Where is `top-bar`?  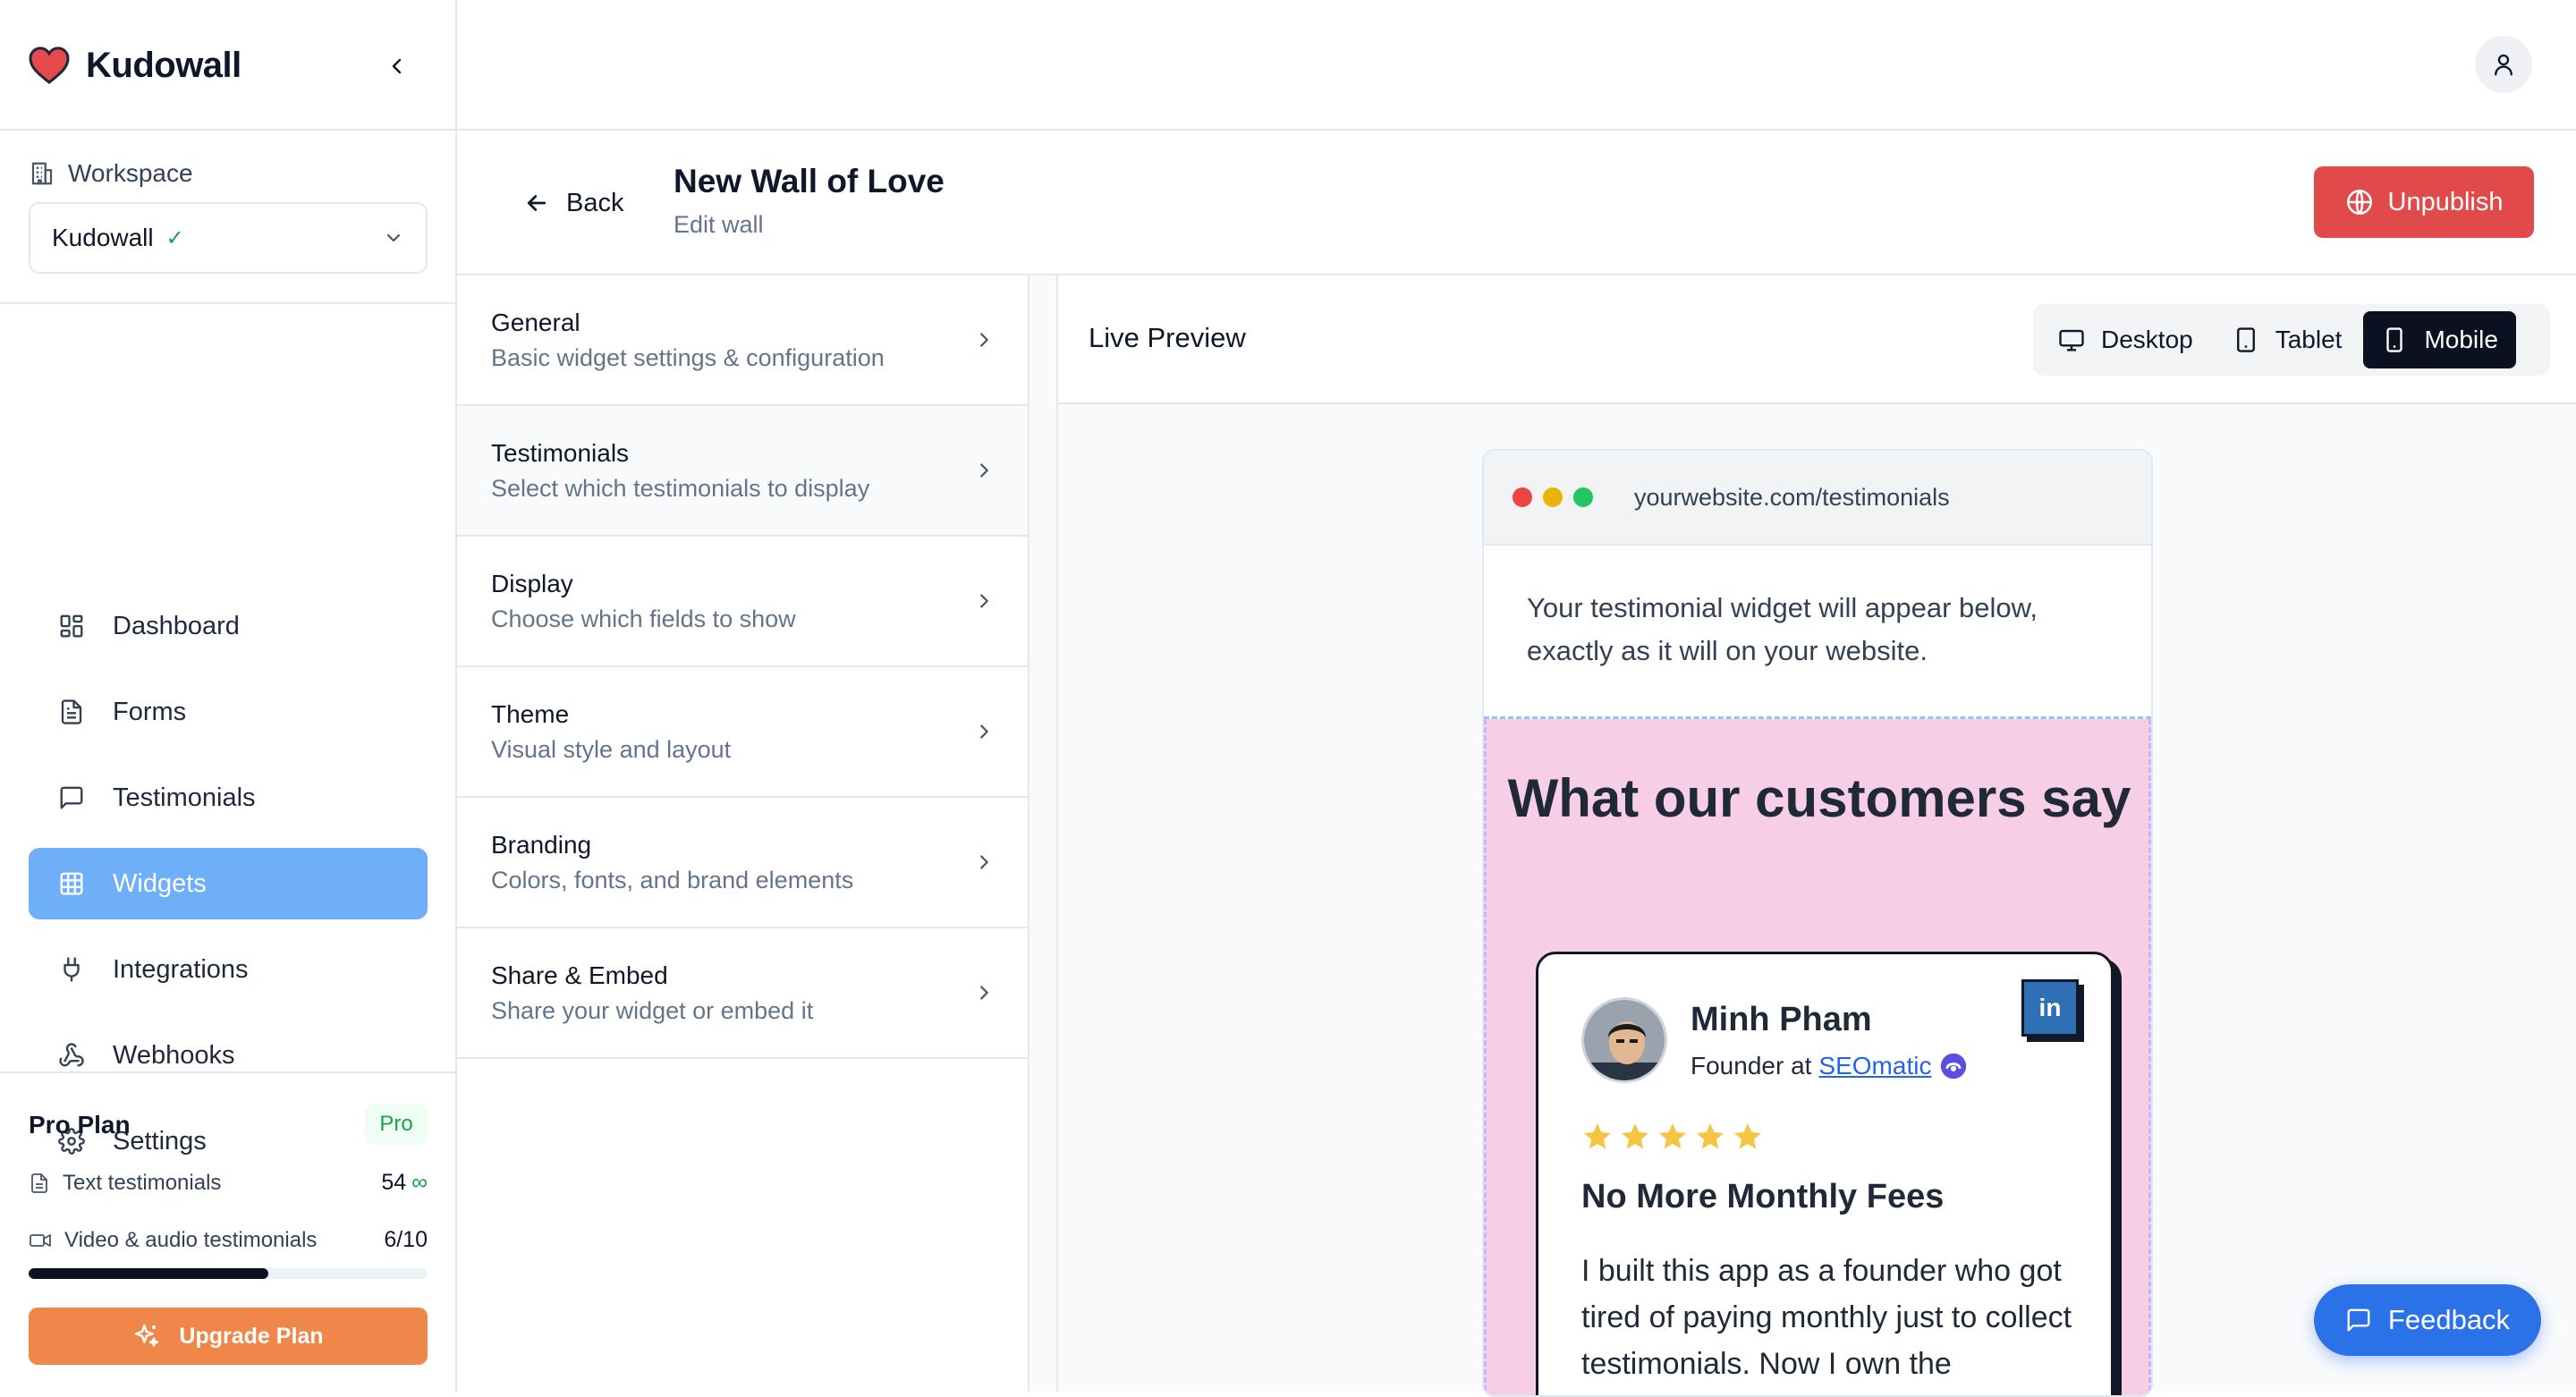 top-bar is located at coordinates (1516, 65).